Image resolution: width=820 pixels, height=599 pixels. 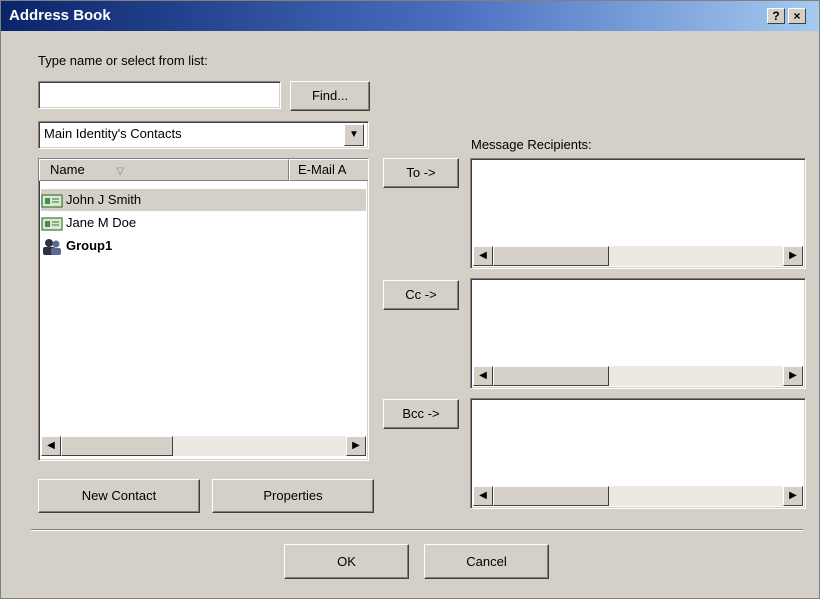 What do you see at coordinates (113, 133) in the screenshot?
I see `folder-select-value: Main Identity's Contacts` at bounding box center [113, 133].